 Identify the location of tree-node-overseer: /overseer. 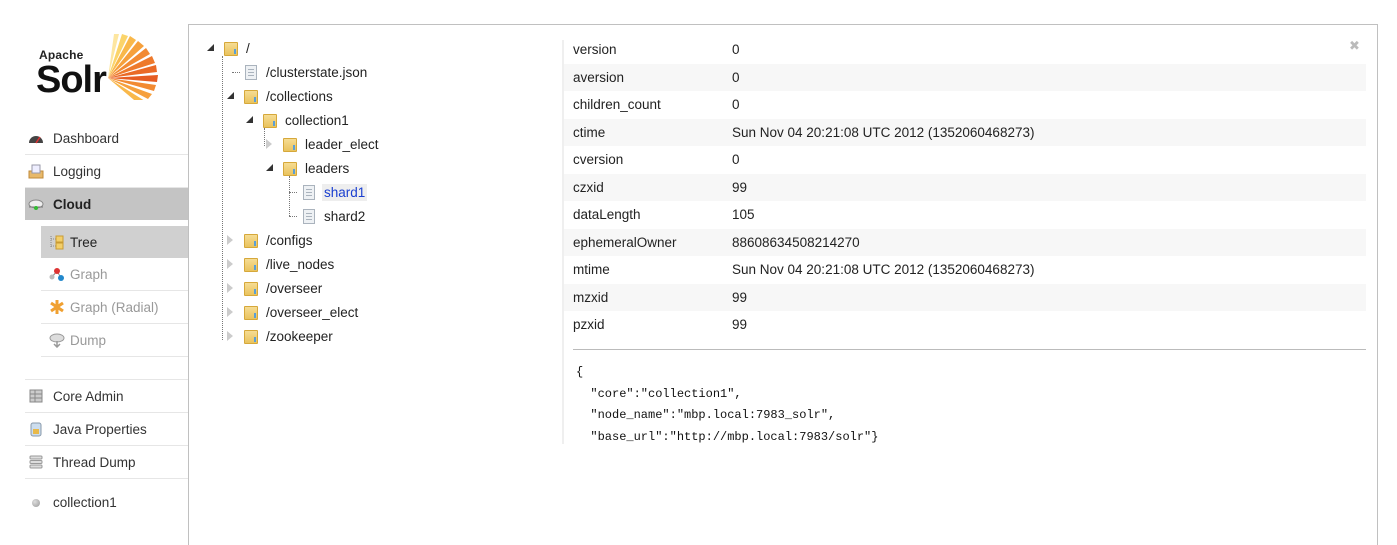
(274, 288).